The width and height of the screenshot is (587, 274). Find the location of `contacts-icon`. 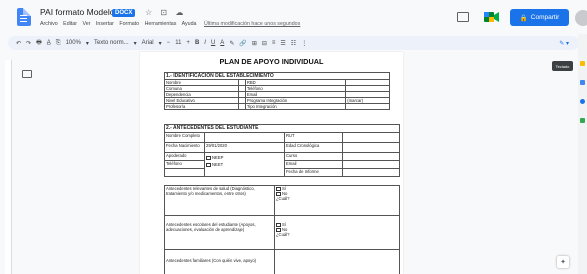

contacts-icon is located at coordinates (582, 101).